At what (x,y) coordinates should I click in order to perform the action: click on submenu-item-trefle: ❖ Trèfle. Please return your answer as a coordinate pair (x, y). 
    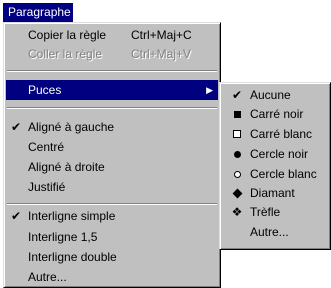
    Looking at the image, I should click on (275, 212).